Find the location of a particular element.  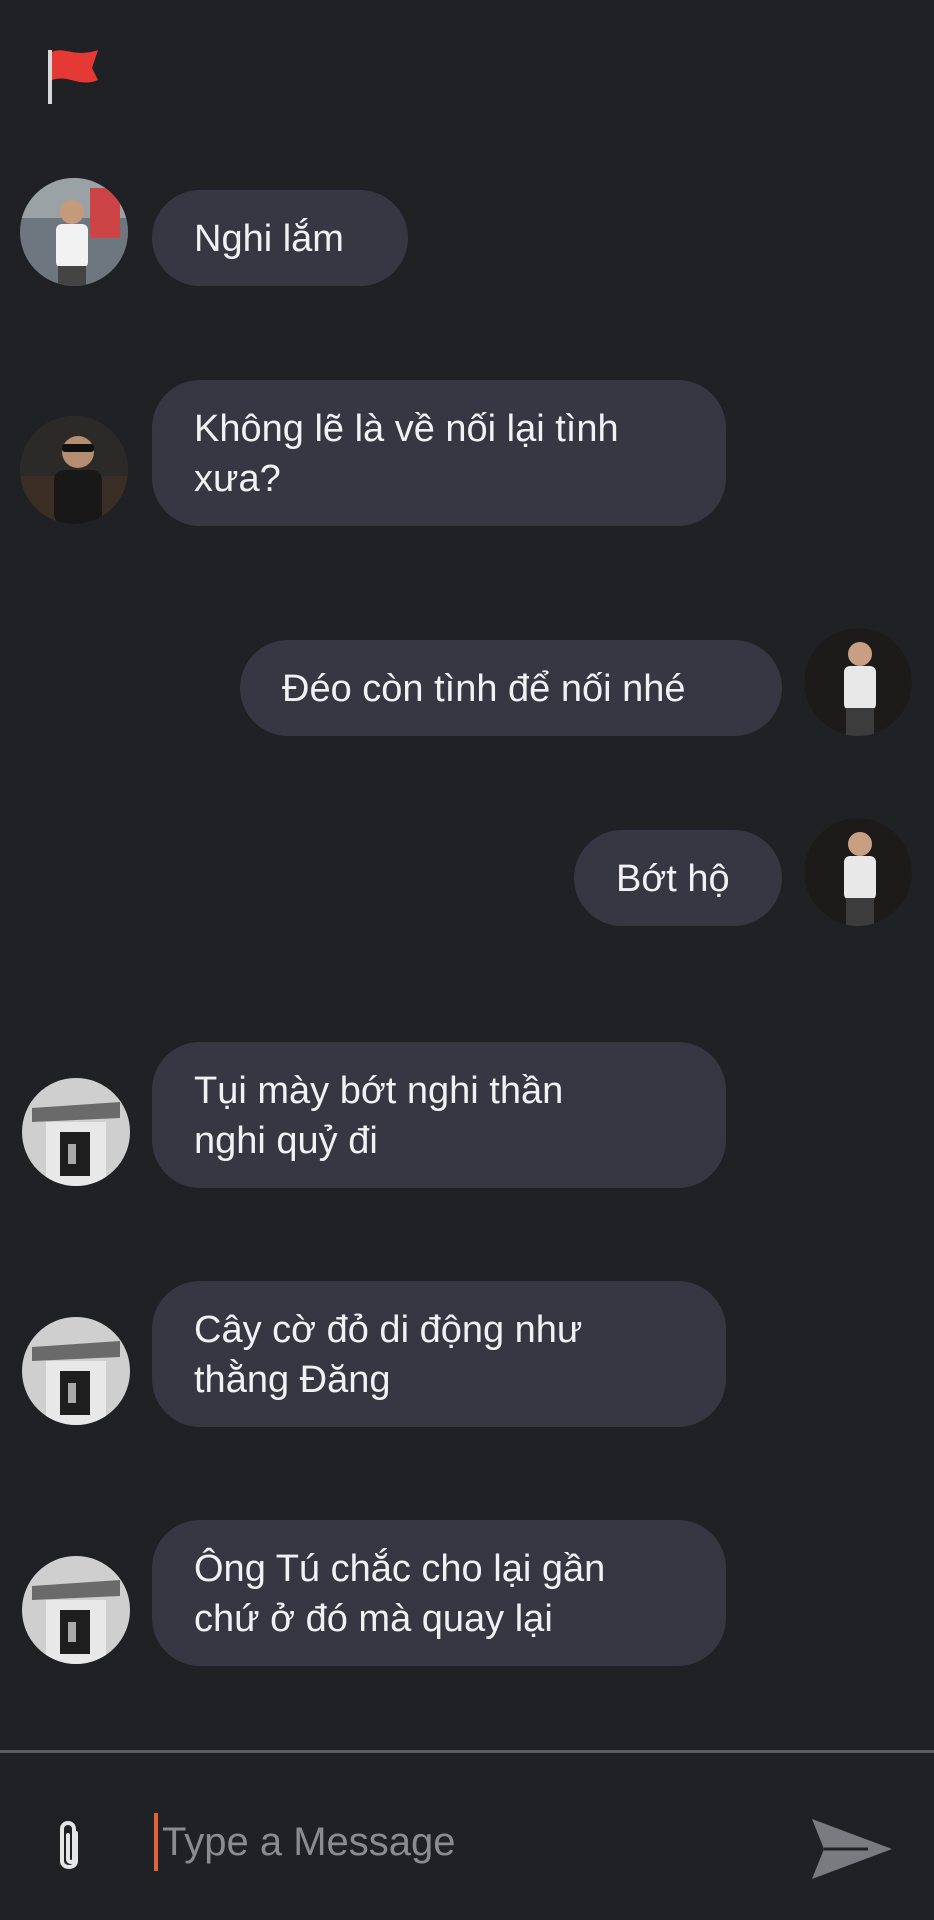

message-text: chứ ở đó mà quay lại is located at coordinates (373, 1619).